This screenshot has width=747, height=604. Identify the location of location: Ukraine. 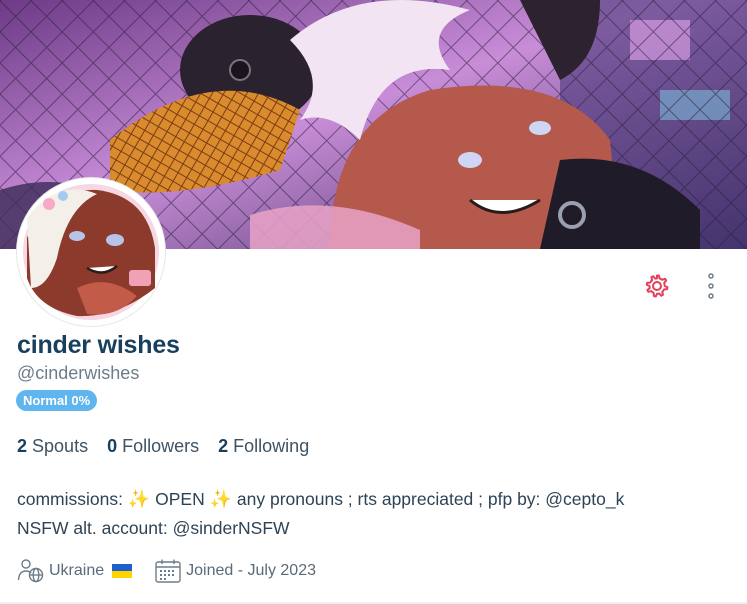
(75, 571).